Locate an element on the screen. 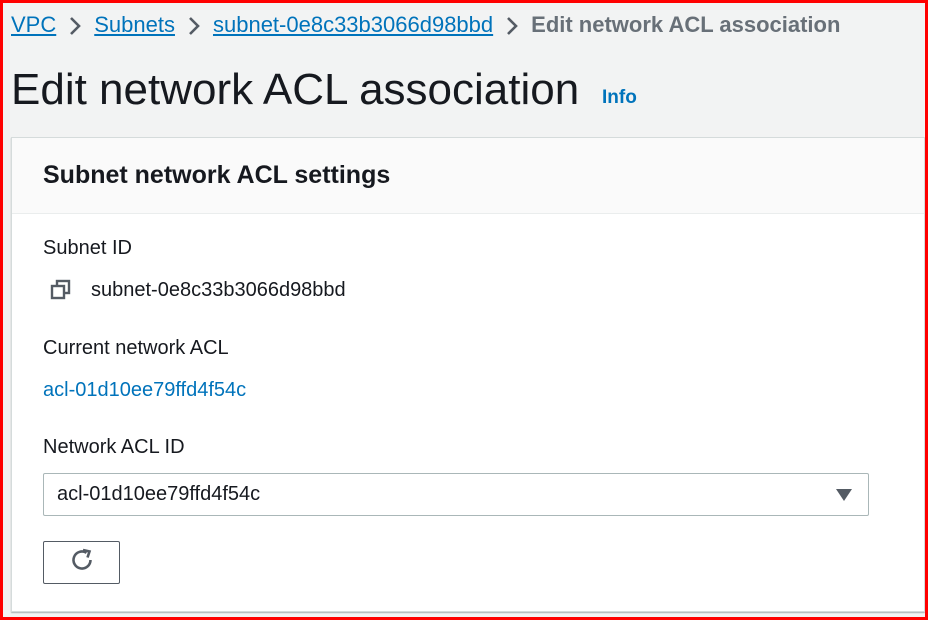  refresh-icon is located at coordinates (82, 562).